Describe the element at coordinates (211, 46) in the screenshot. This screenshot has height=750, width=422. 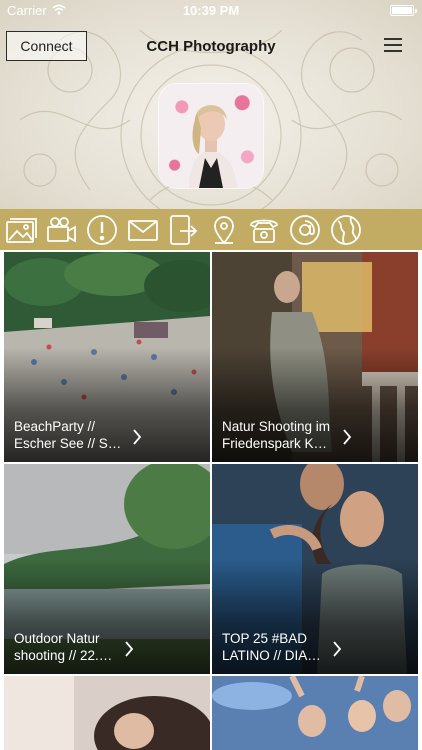
I see `app-title: CCH Photography` at that location.